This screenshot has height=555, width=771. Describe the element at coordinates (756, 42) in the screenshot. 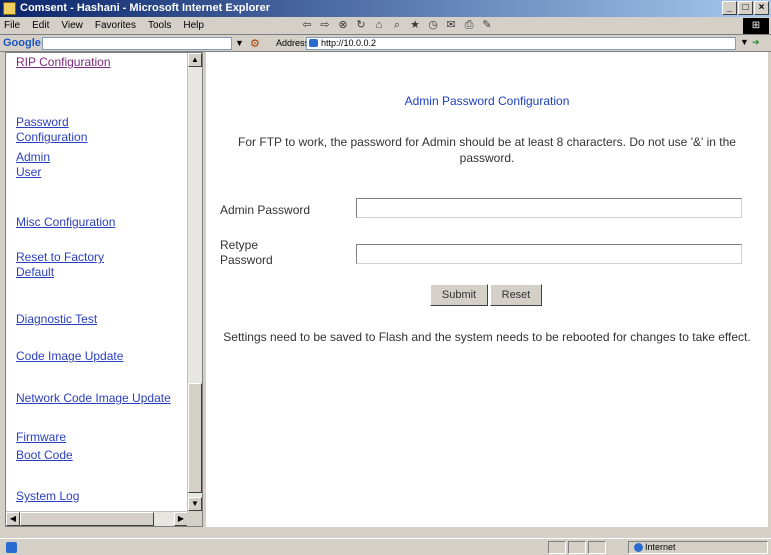

I see `go-icon: ➜` at that location.